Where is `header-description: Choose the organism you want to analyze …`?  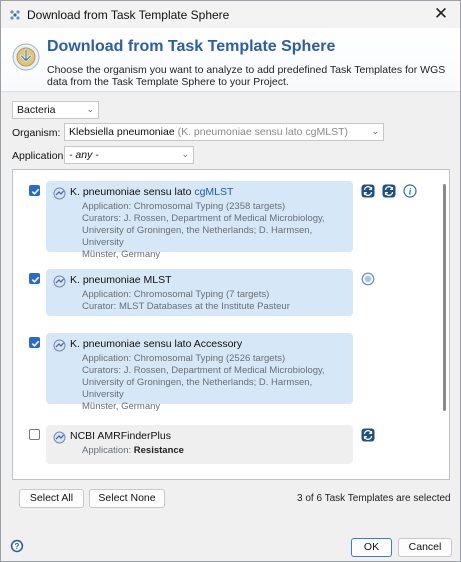 header-description: Choose the organism you want to analyze … is located at coordinates (246, 76).